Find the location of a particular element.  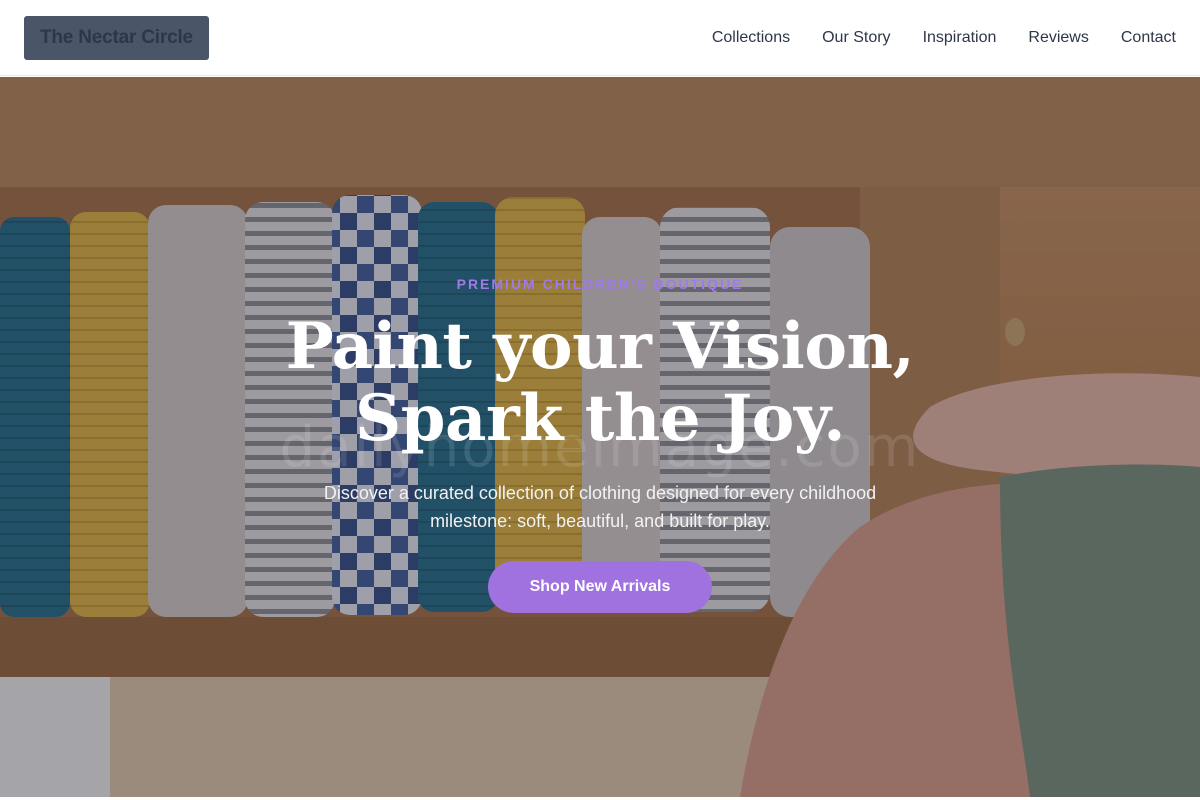

hero-eyebrow: PREMIUM CHILDREN'S BOUTIQUE is located at coordinates (600, 284).